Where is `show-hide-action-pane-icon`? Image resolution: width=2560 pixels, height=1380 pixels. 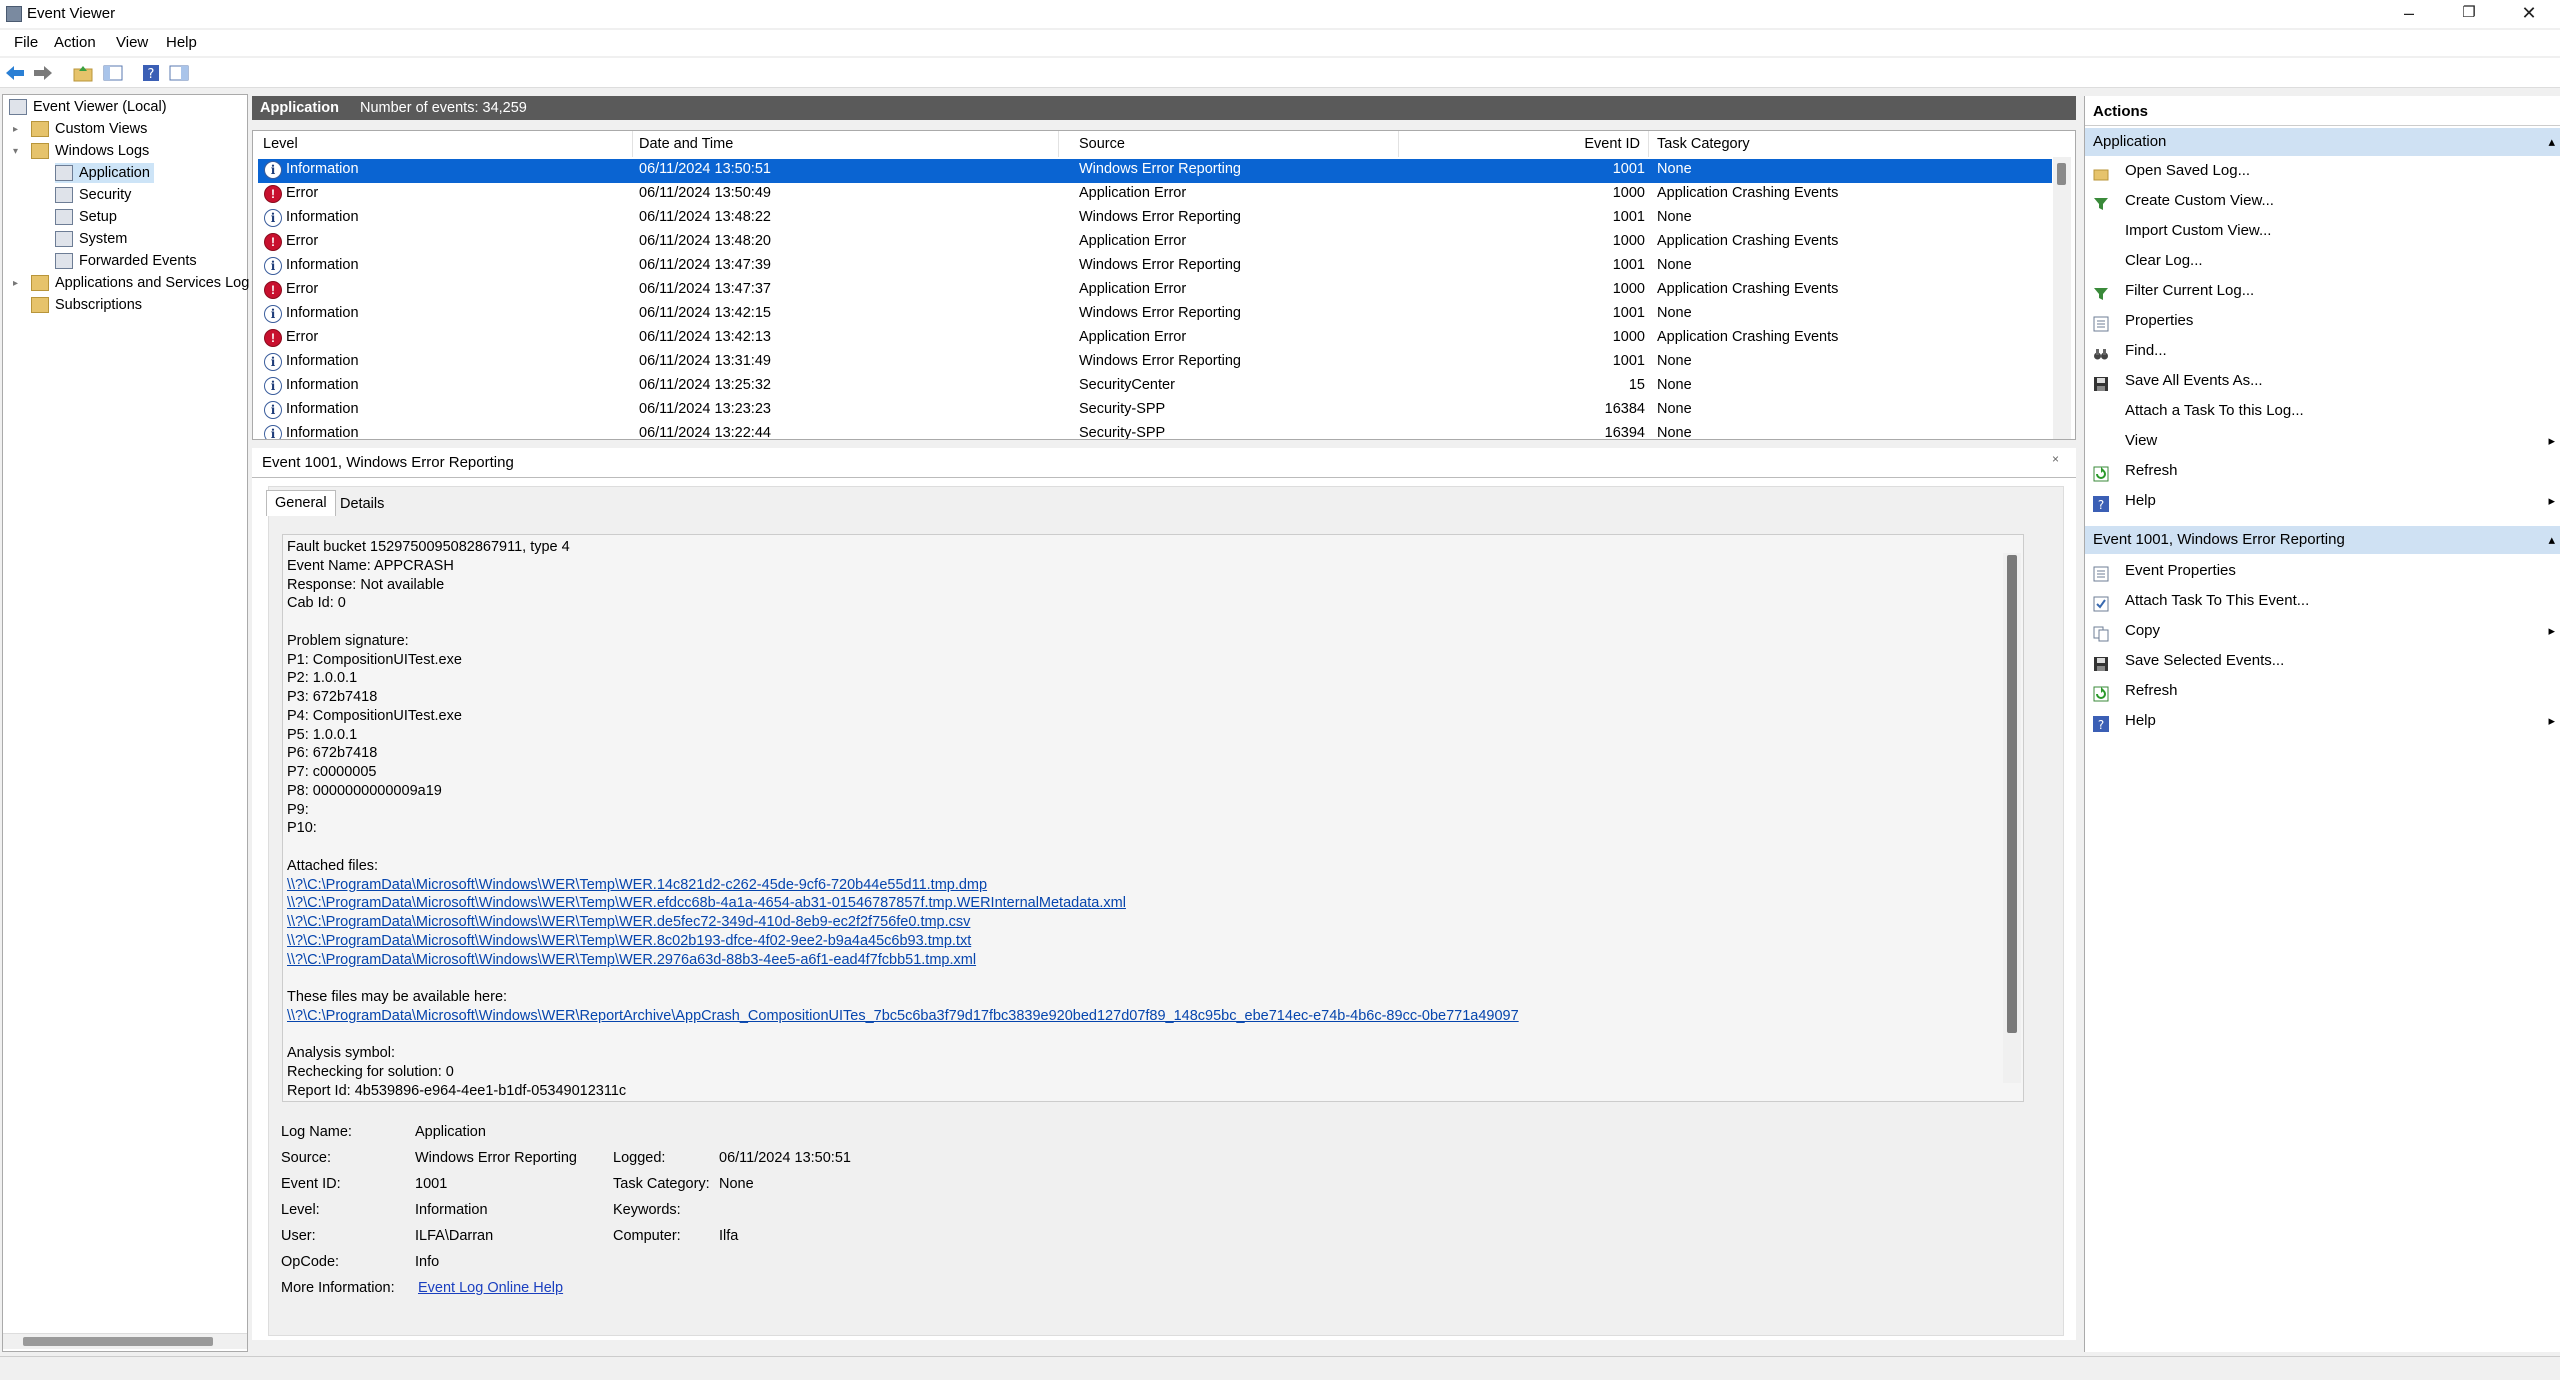 show-hide-action-pane-icon is located at coordinates (179, 73).